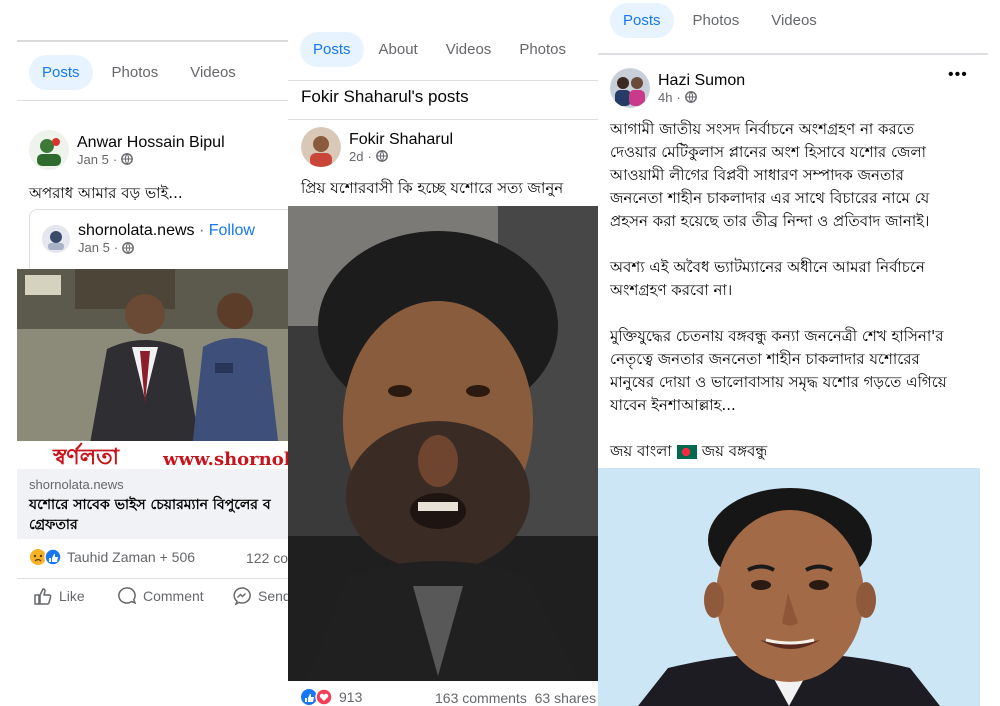  What do you see at coordinates (665, 97) in the screenshot?
I see `post-time: 4h` at bounding box center [665, 97].